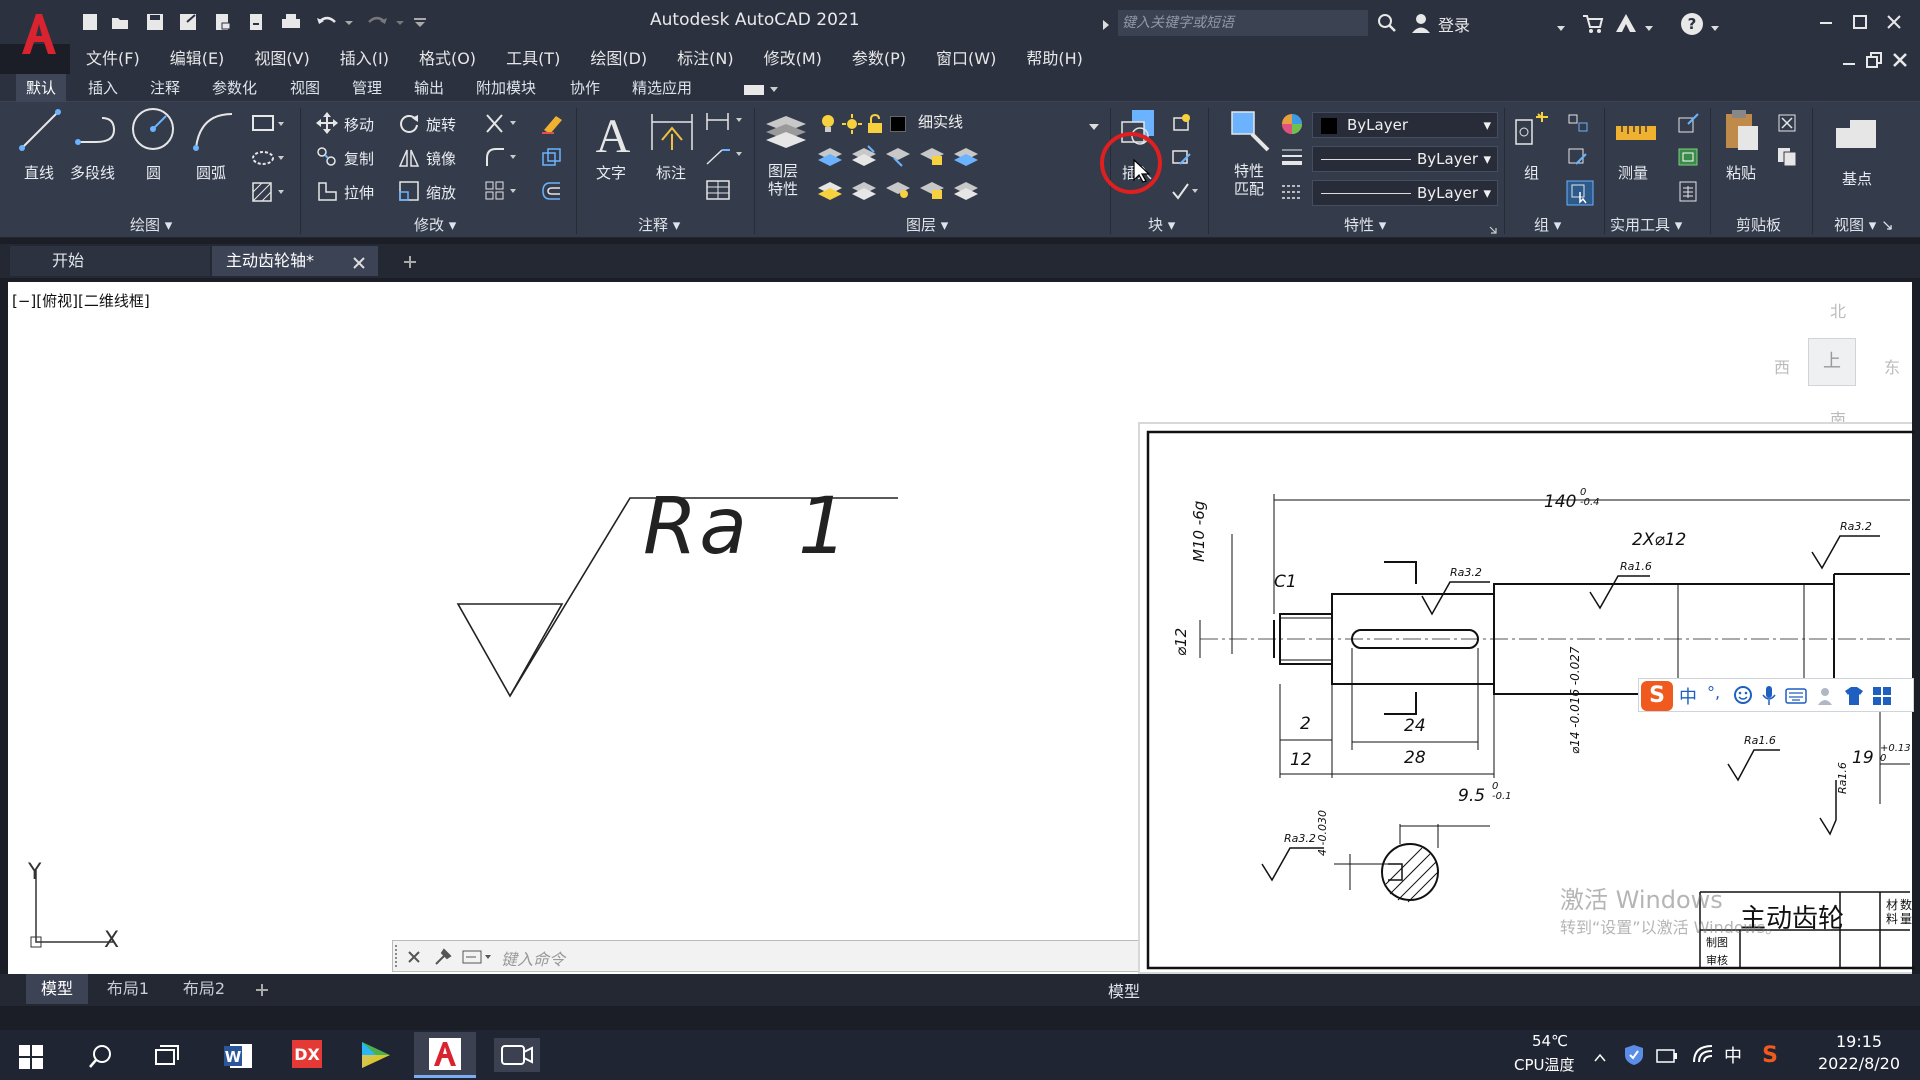 The image size is (1920, 1080). Describe the element at coordinates (441, 124) in the screenshot. I see `rotate-label: 旋转` at that location.